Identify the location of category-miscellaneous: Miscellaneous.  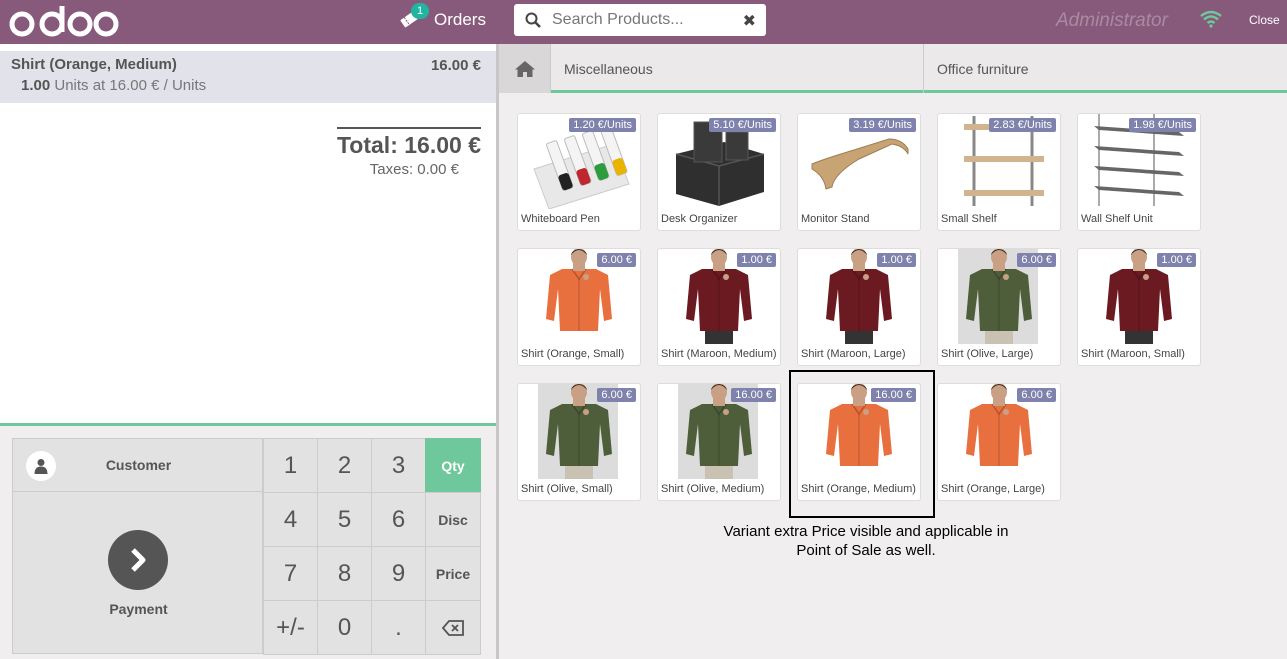
(736, 68).